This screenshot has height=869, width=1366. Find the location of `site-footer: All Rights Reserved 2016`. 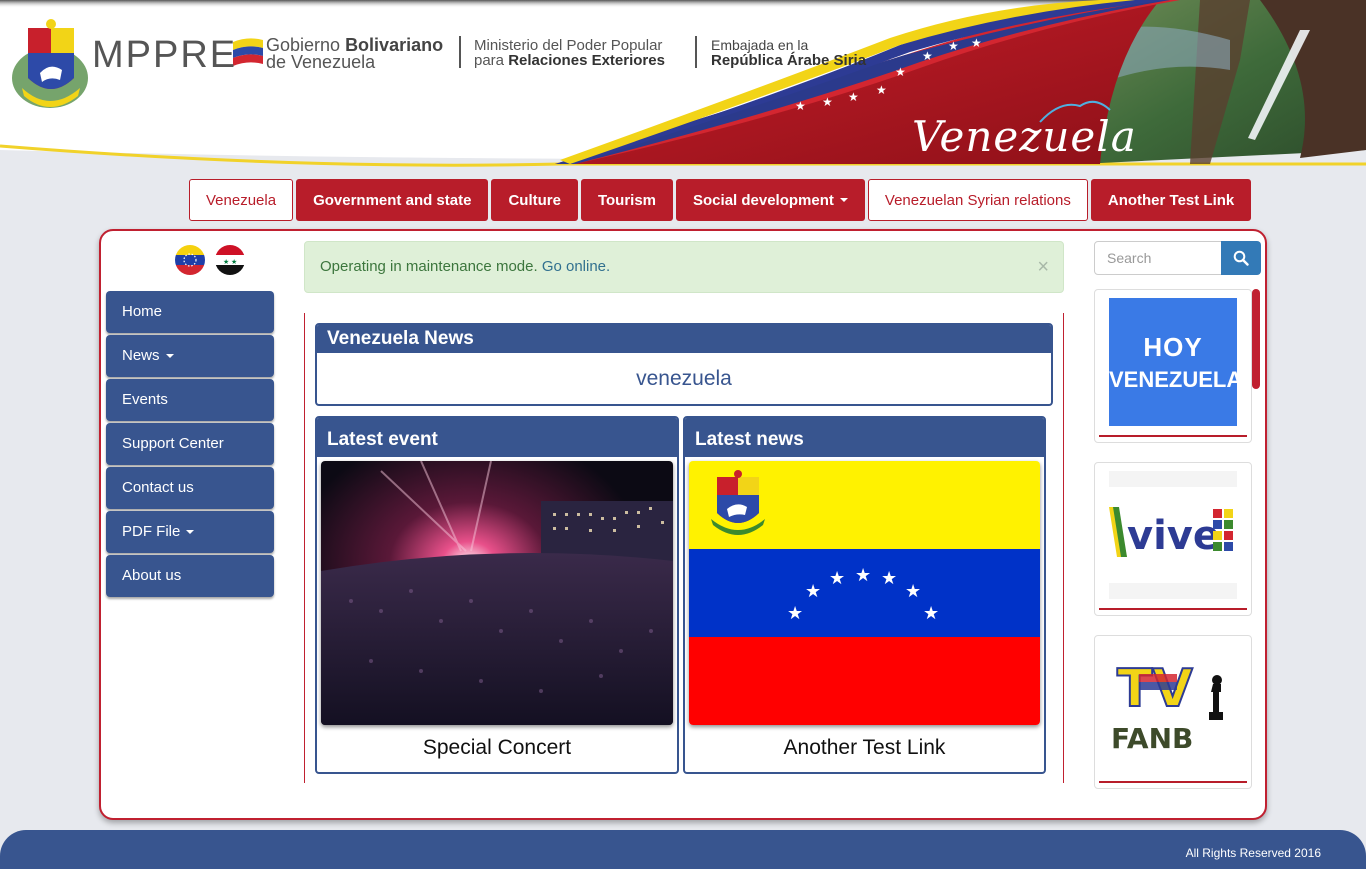

site-footer: All Rights Reserved 2016 is located at coordinates (683, 849).